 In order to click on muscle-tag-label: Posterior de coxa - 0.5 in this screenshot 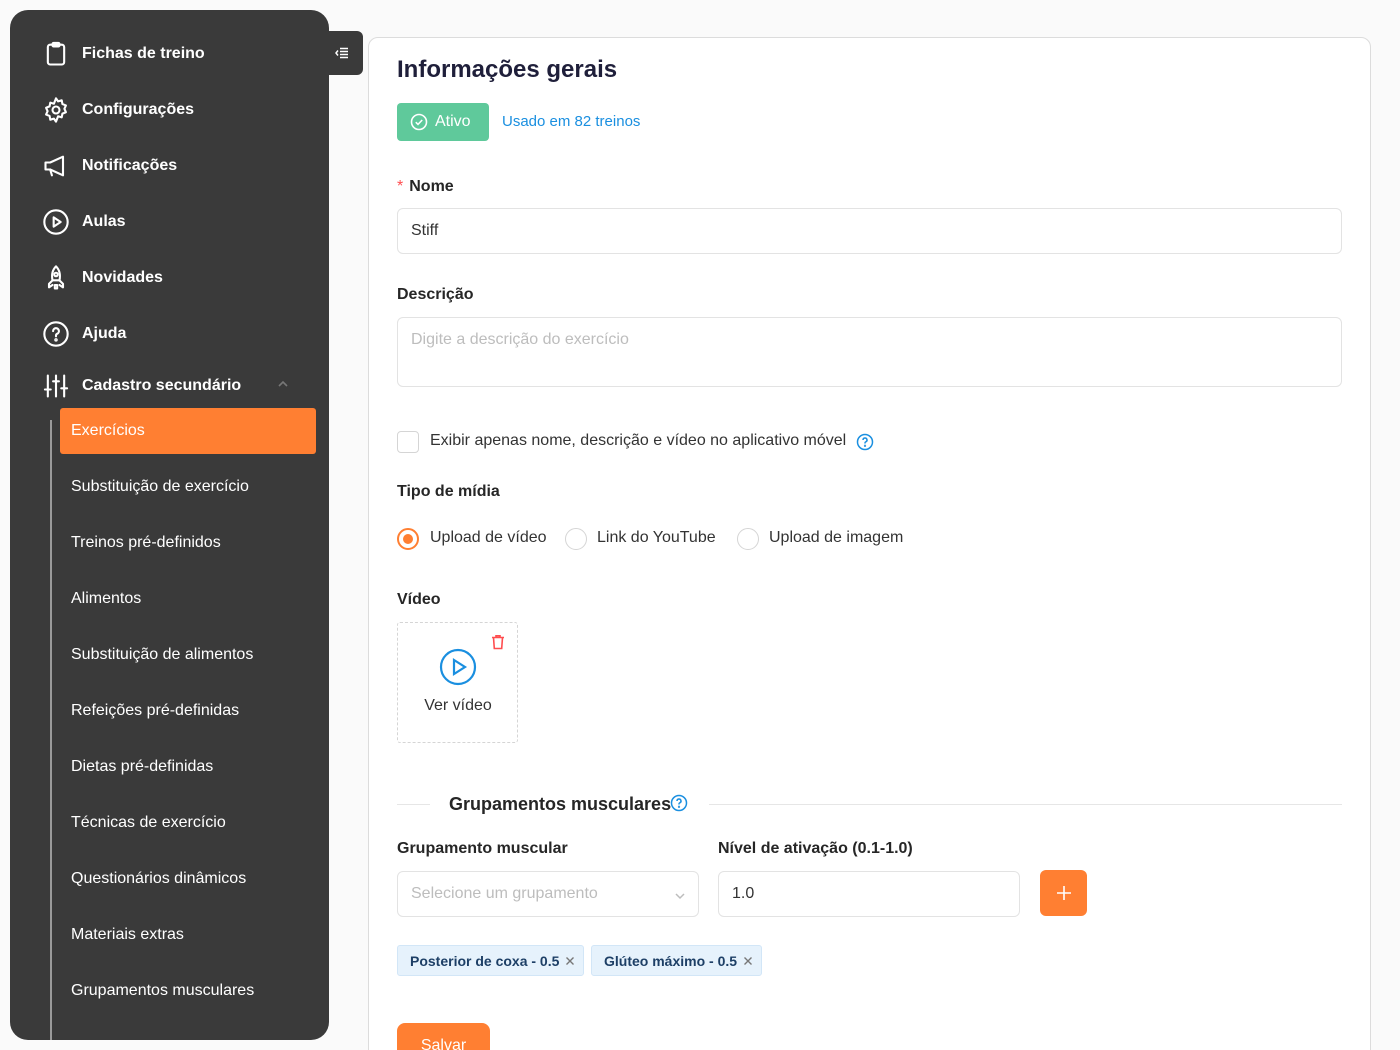, I will do `click(485, 960)`.